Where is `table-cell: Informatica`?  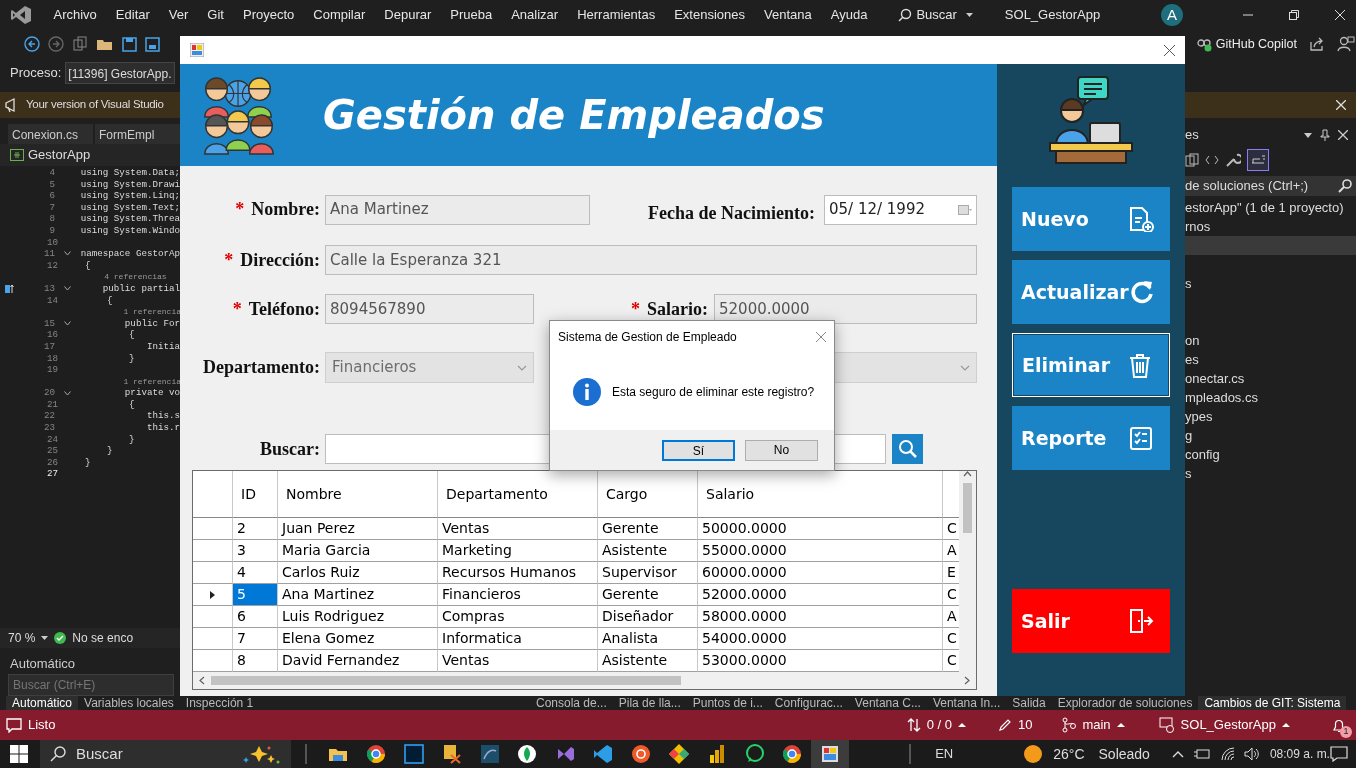
table-cell: Informatica is located at coordinates (518, 639).